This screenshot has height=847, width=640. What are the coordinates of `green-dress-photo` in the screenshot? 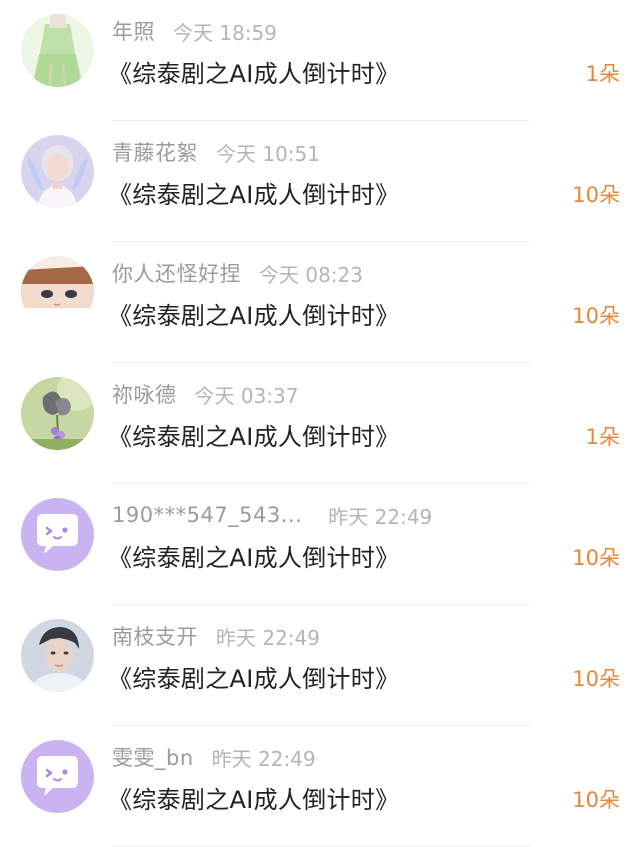 It's located at (57, 50).